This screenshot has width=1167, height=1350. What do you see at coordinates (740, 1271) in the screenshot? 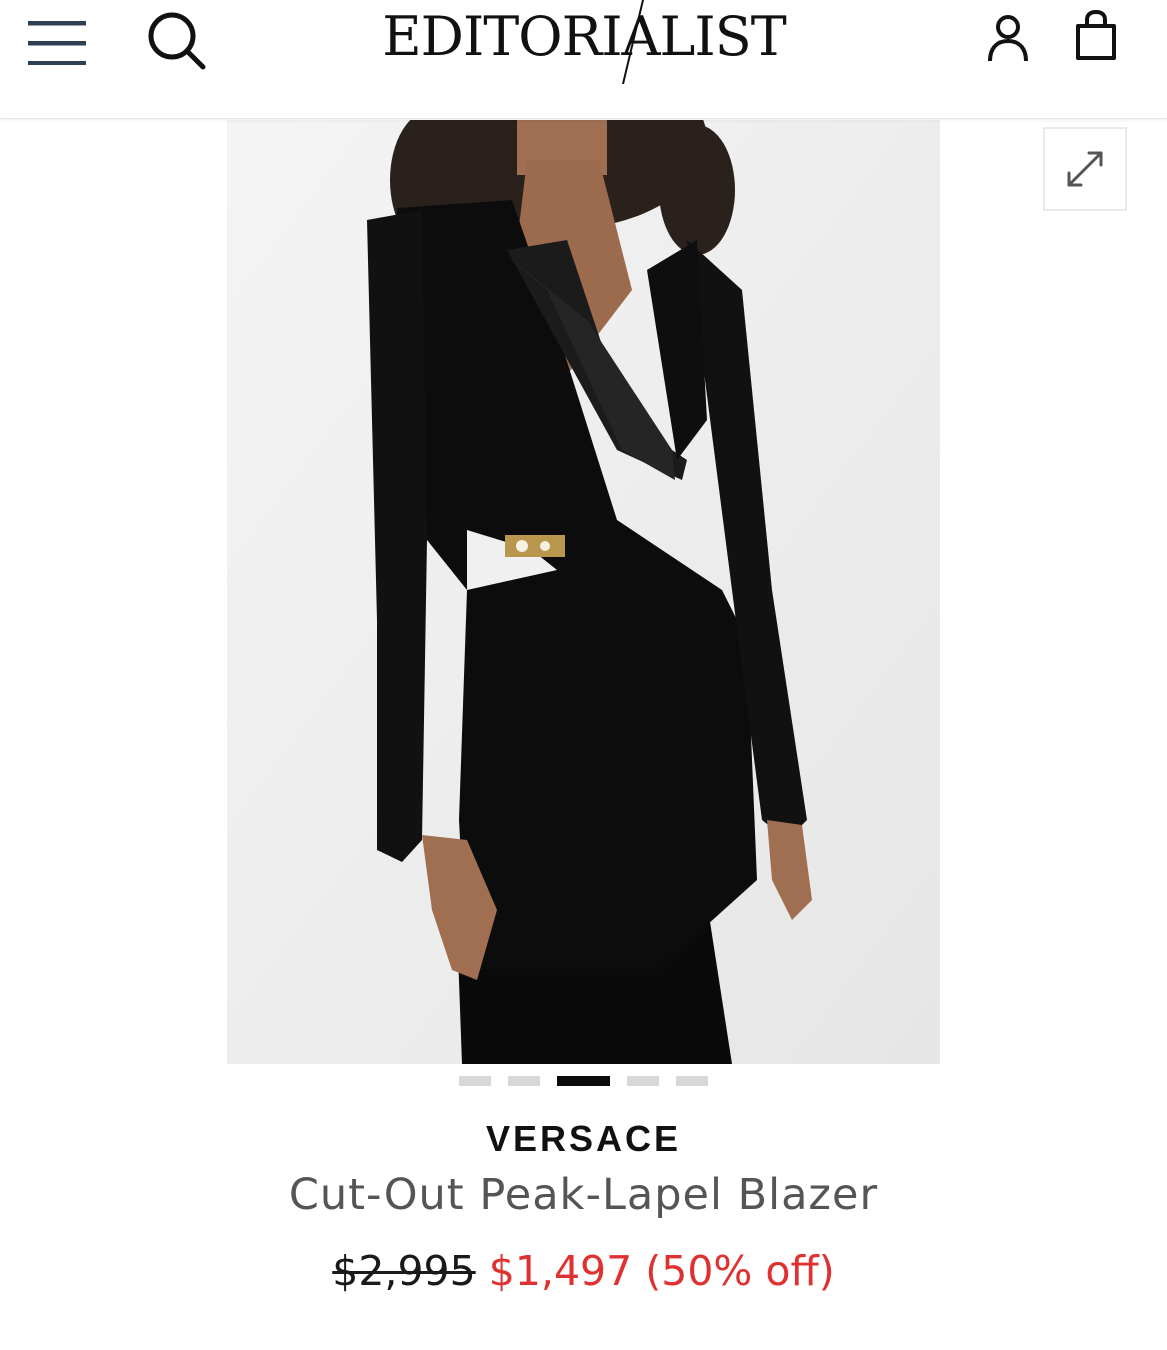
I see `discount-label: (50% off)` at bounding box center [740, 1271].